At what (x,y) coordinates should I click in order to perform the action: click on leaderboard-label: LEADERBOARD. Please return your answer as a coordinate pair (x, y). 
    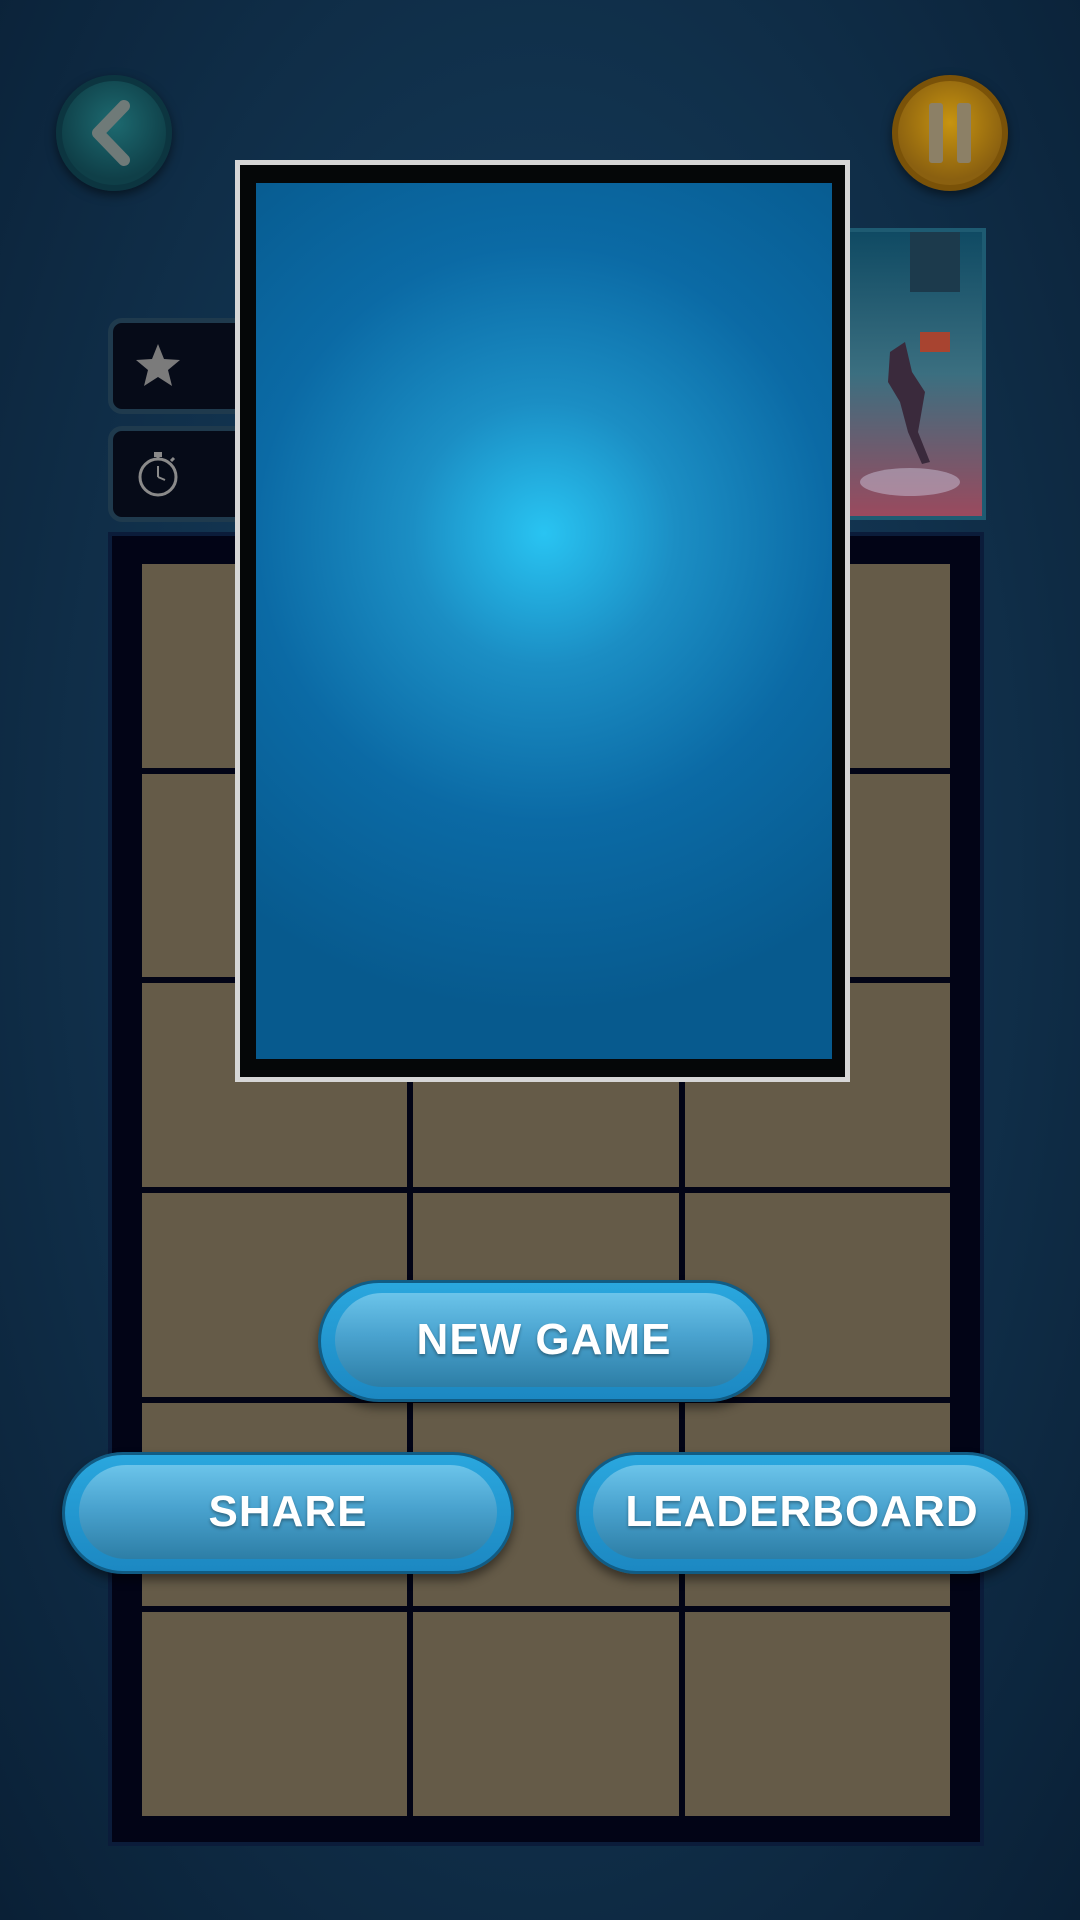
    Looking at the image, I should click on (802, 1512).